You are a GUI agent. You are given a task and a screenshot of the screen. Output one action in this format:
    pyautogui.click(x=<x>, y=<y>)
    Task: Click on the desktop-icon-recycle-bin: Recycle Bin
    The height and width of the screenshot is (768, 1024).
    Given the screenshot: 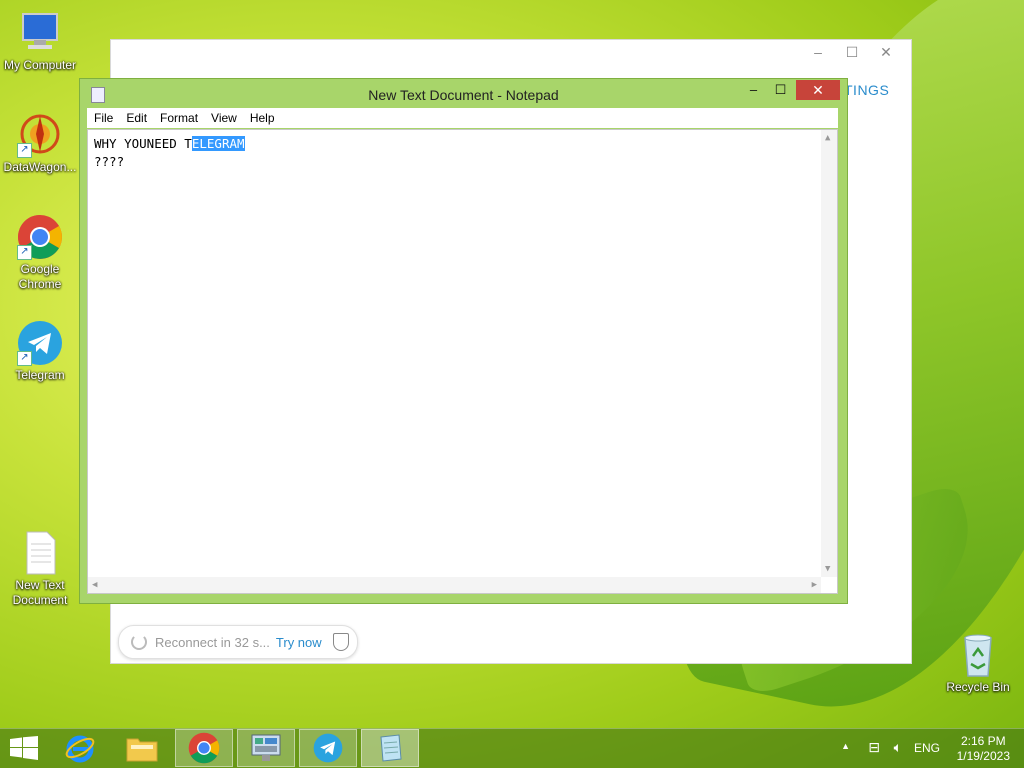 What is the action you would take?
    pyautogui.click(x=978, y=663)
    